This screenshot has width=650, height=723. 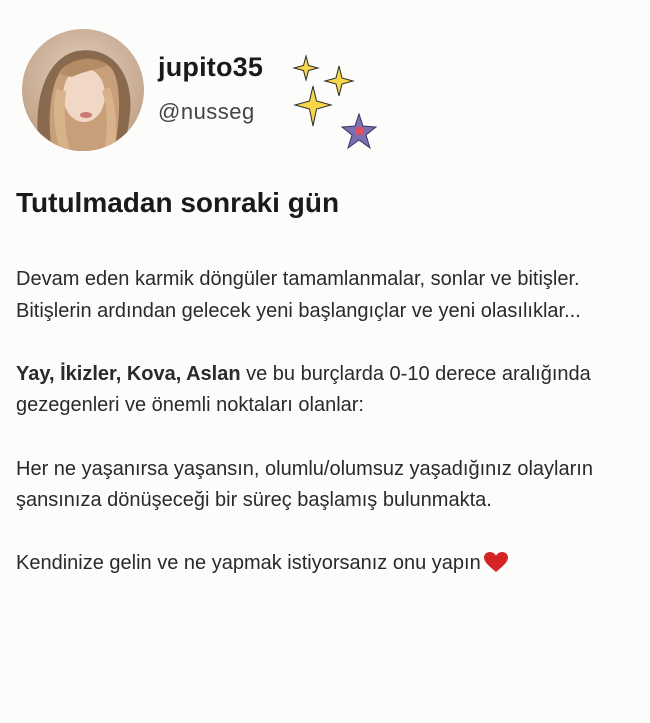 What do you see at coordinates (128, 373) in the screenshot?
I see `zodiac-signs-bold: Yay, İkizler, Kova, Aslan` at bounding box center [128, 373].